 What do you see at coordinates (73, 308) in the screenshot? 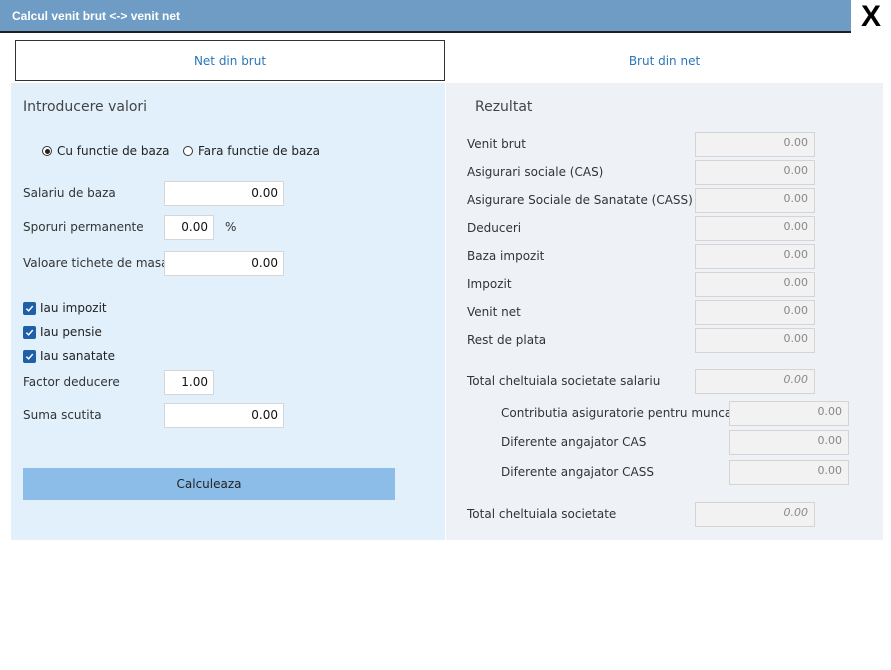
I see `checkbox-impozit-label: Iau impozit` at bounding box center [73, 308].